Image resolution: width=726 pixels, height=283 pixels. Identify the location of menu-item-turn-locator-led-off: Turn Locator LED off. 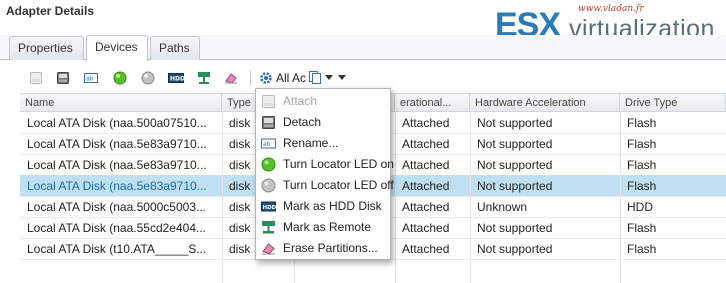
(325, 185).